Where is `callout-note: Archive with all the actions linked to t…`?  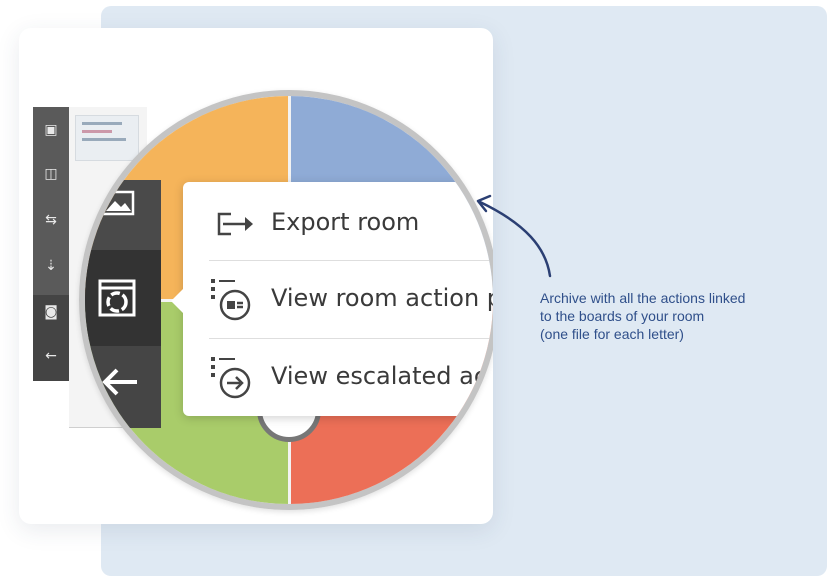 callout-note: Archive with all the actions linked to t… is located at coordinates (682, 316).